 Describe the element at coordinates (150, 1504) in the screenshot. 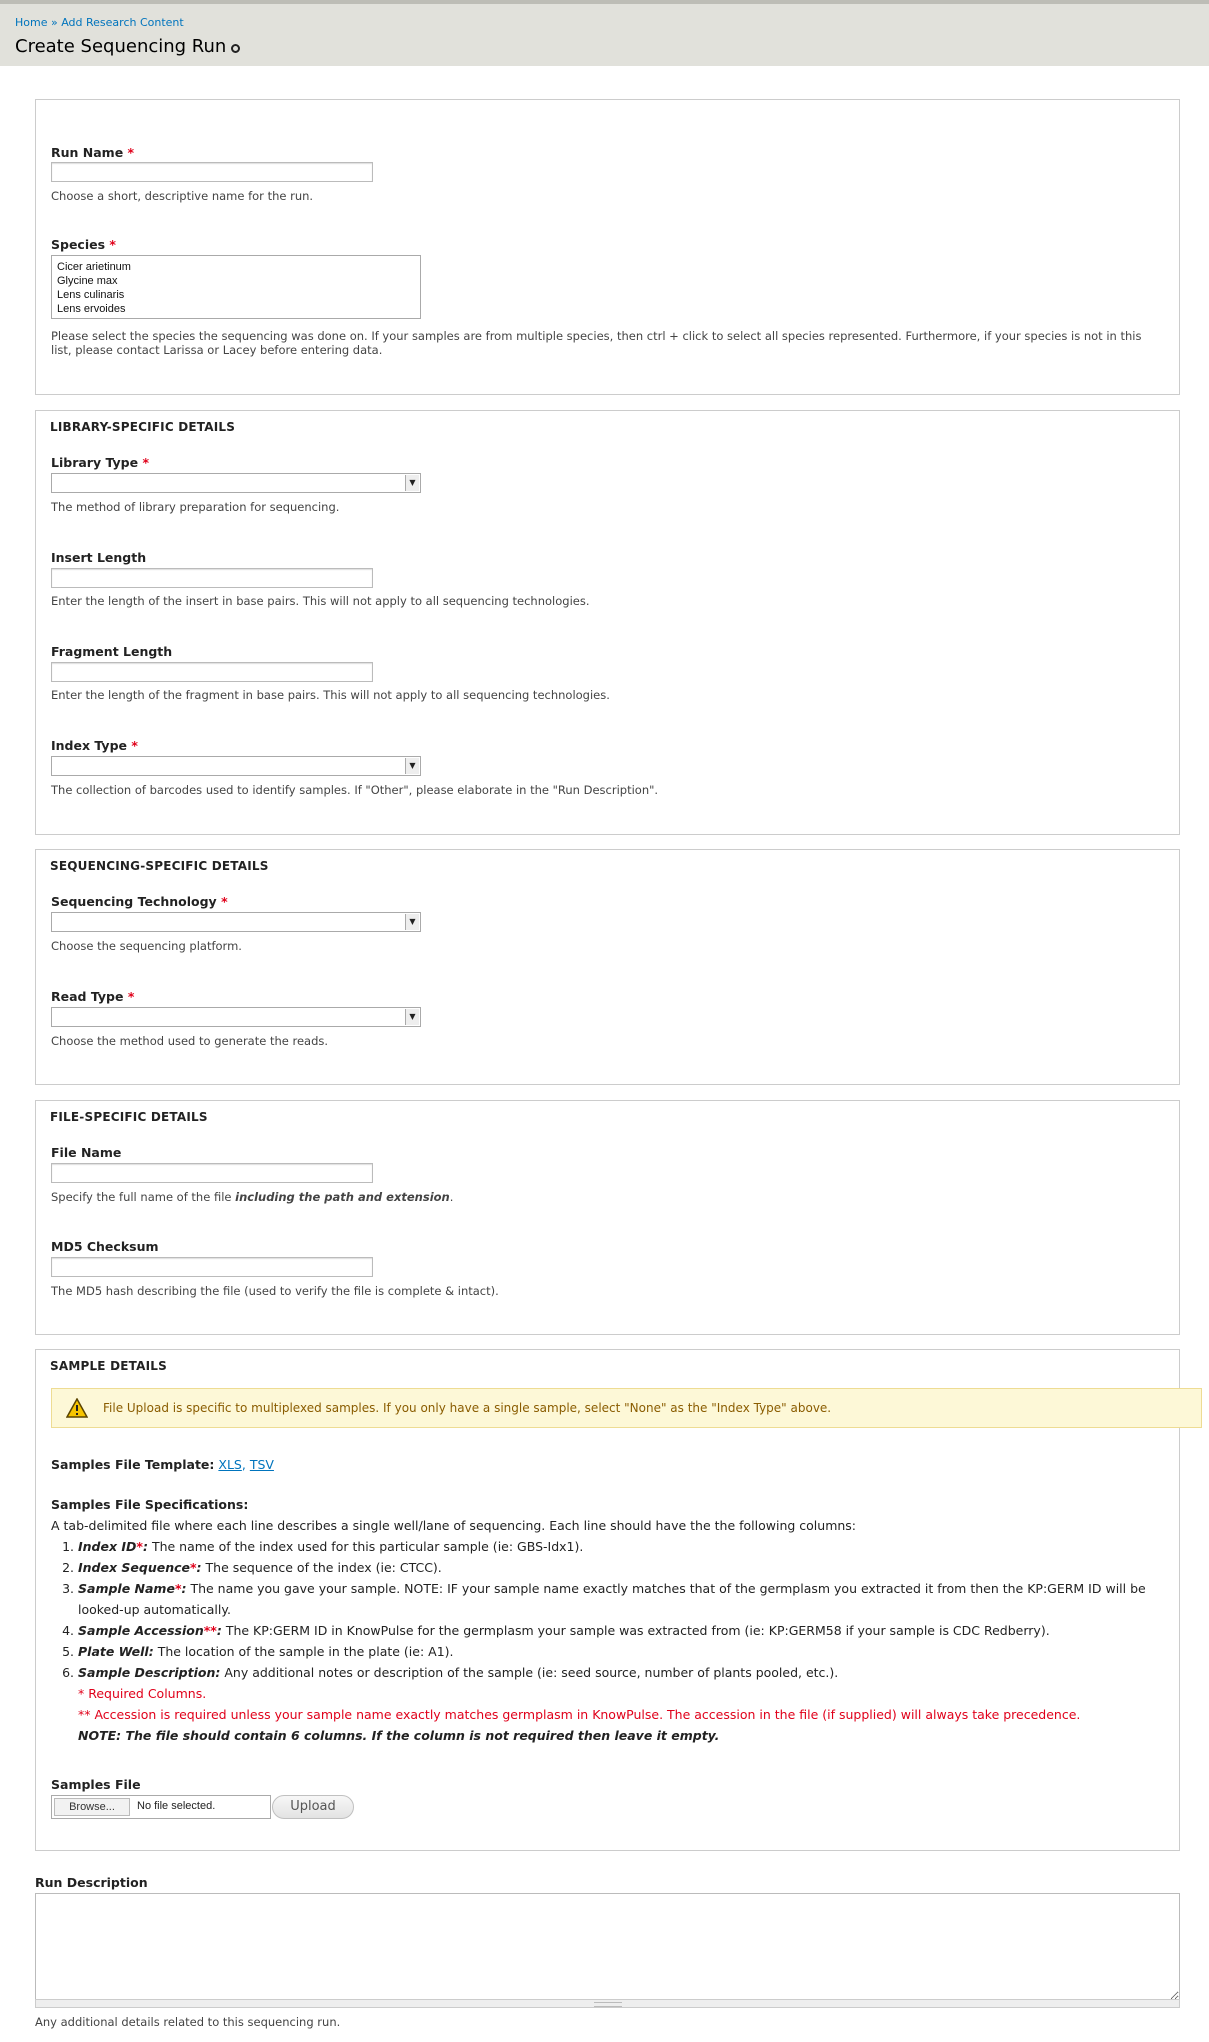

I see `spec-title: Samples File Specifications:` at that location.